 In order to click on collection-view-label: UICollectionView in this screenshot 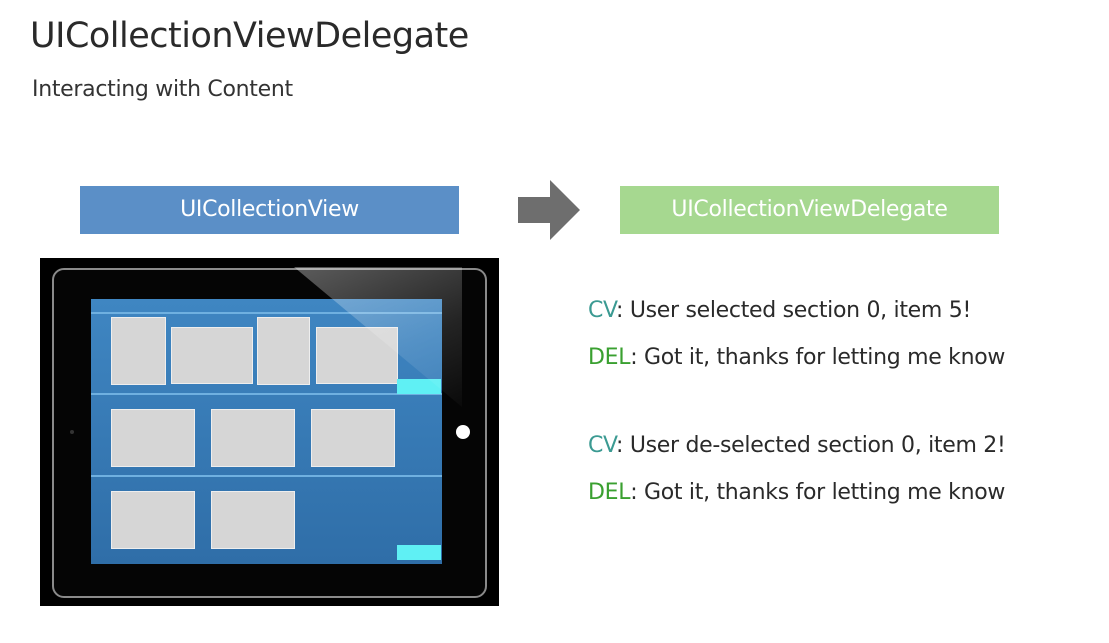, I will do `click(269, 210)`.